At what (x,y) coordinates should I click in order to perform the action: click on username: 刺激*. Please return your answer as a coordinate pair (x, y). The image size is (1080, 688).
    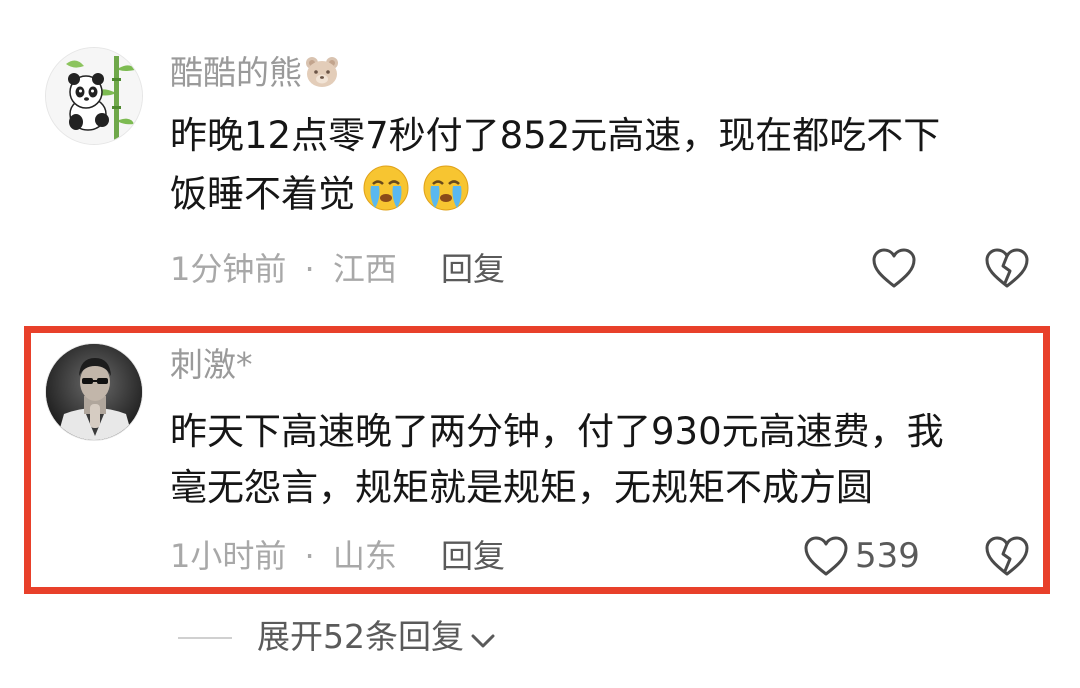
    Looking at the image, I should click on (211, 364).